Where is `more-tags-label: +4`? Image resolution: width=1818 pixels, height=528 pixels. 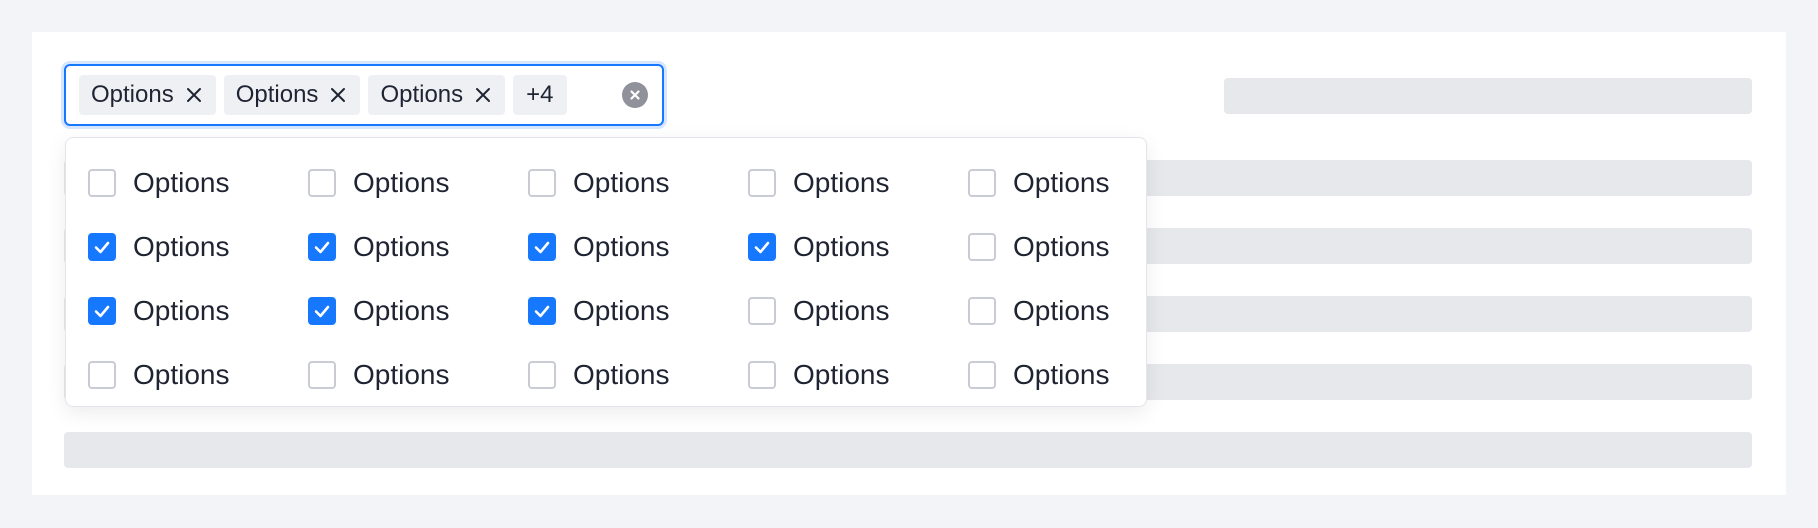 more-tags-label: +4 is located at coordinates (540, 94).